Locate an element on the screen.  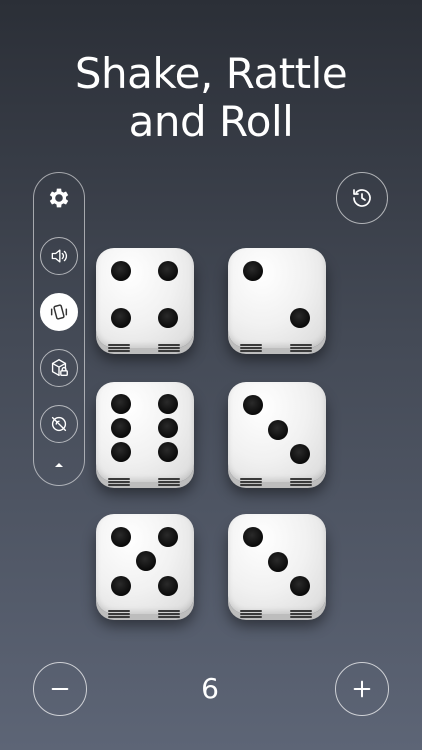
hide-icon is located at coordinates (59, 424).